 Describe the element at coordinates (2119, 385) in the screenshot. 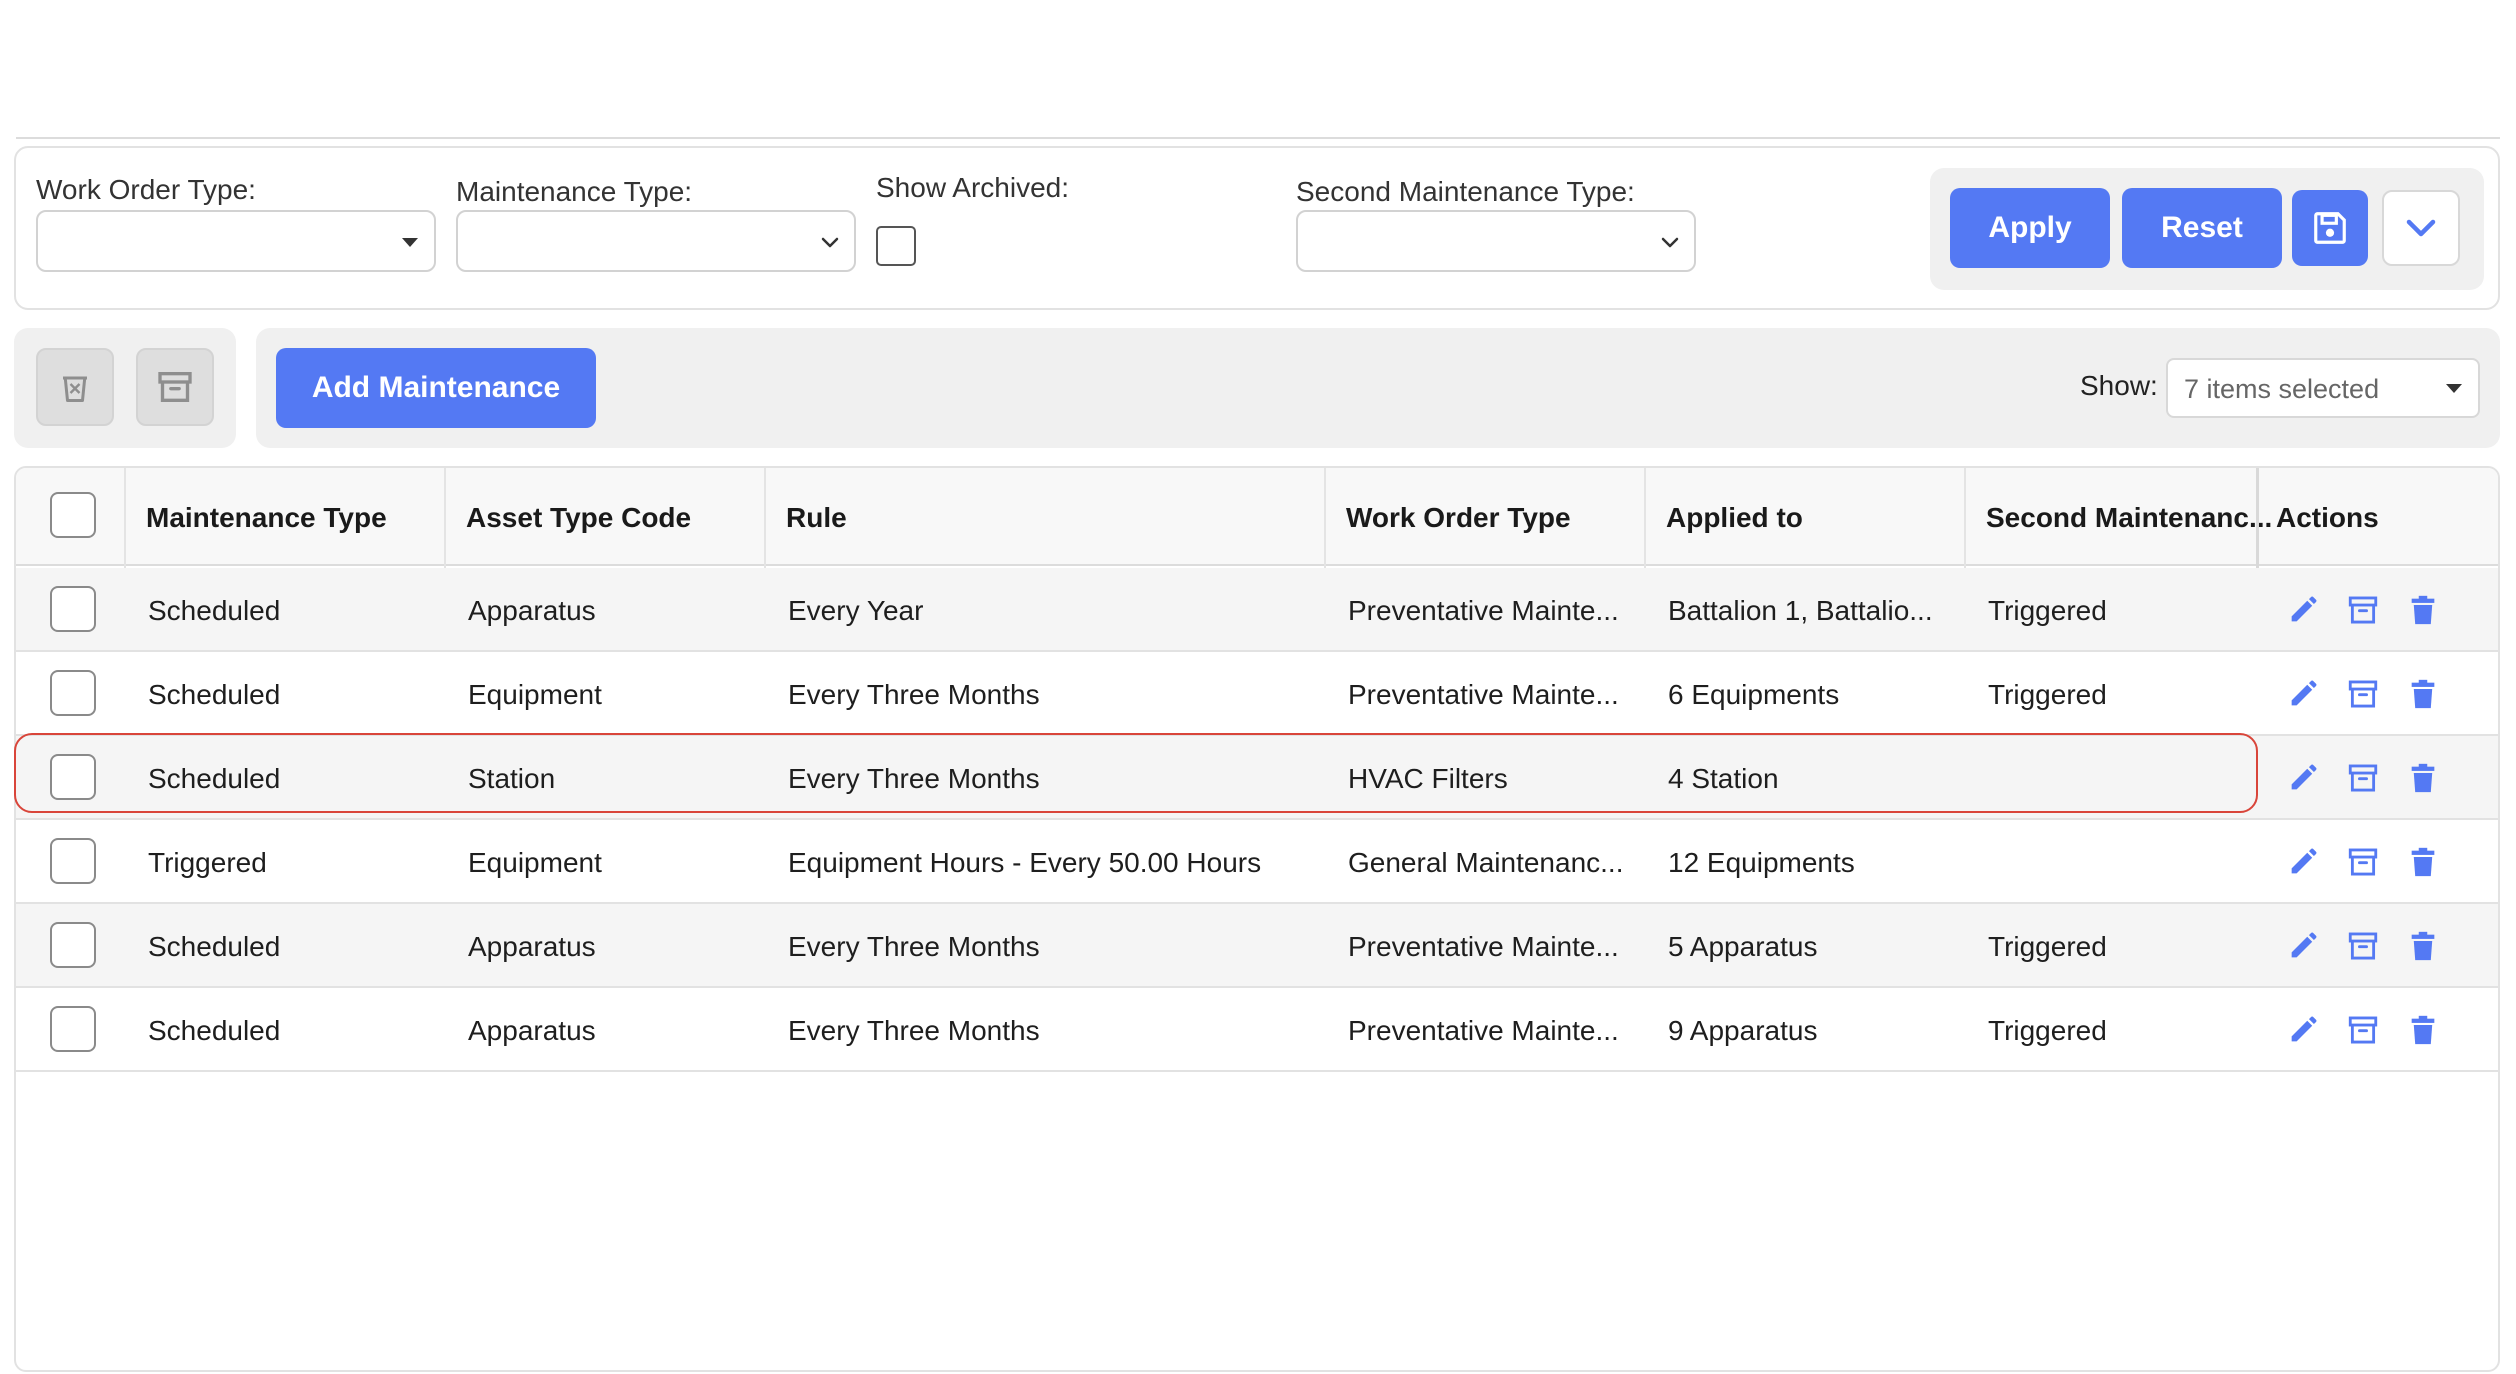

I see `show-label: Show:` at that location.